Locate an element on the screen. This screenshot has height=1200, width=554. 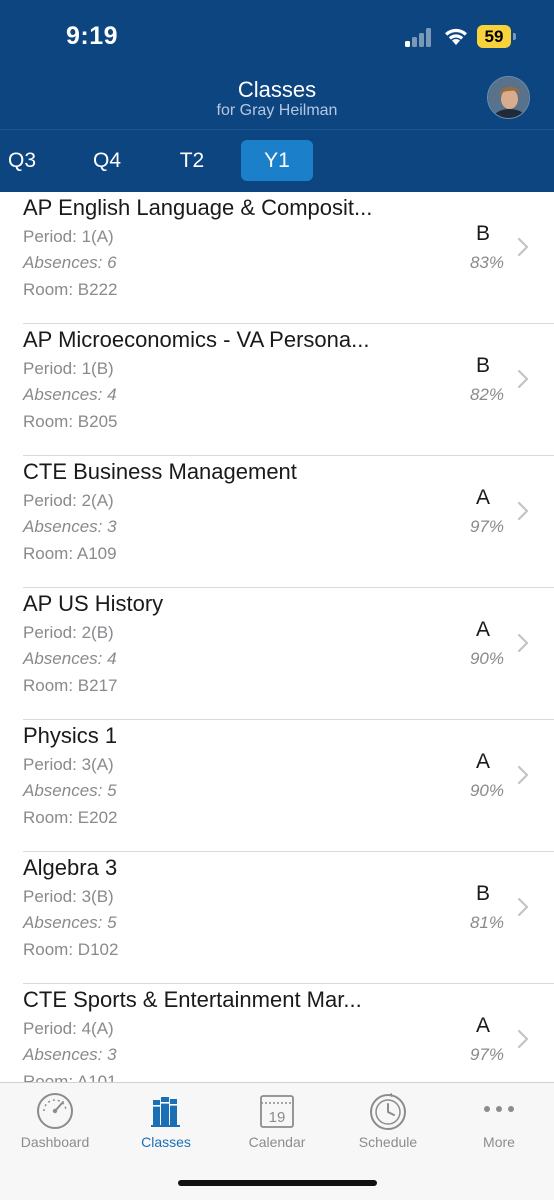
class-room: Room: B222 is located at coordinates (70, 289).